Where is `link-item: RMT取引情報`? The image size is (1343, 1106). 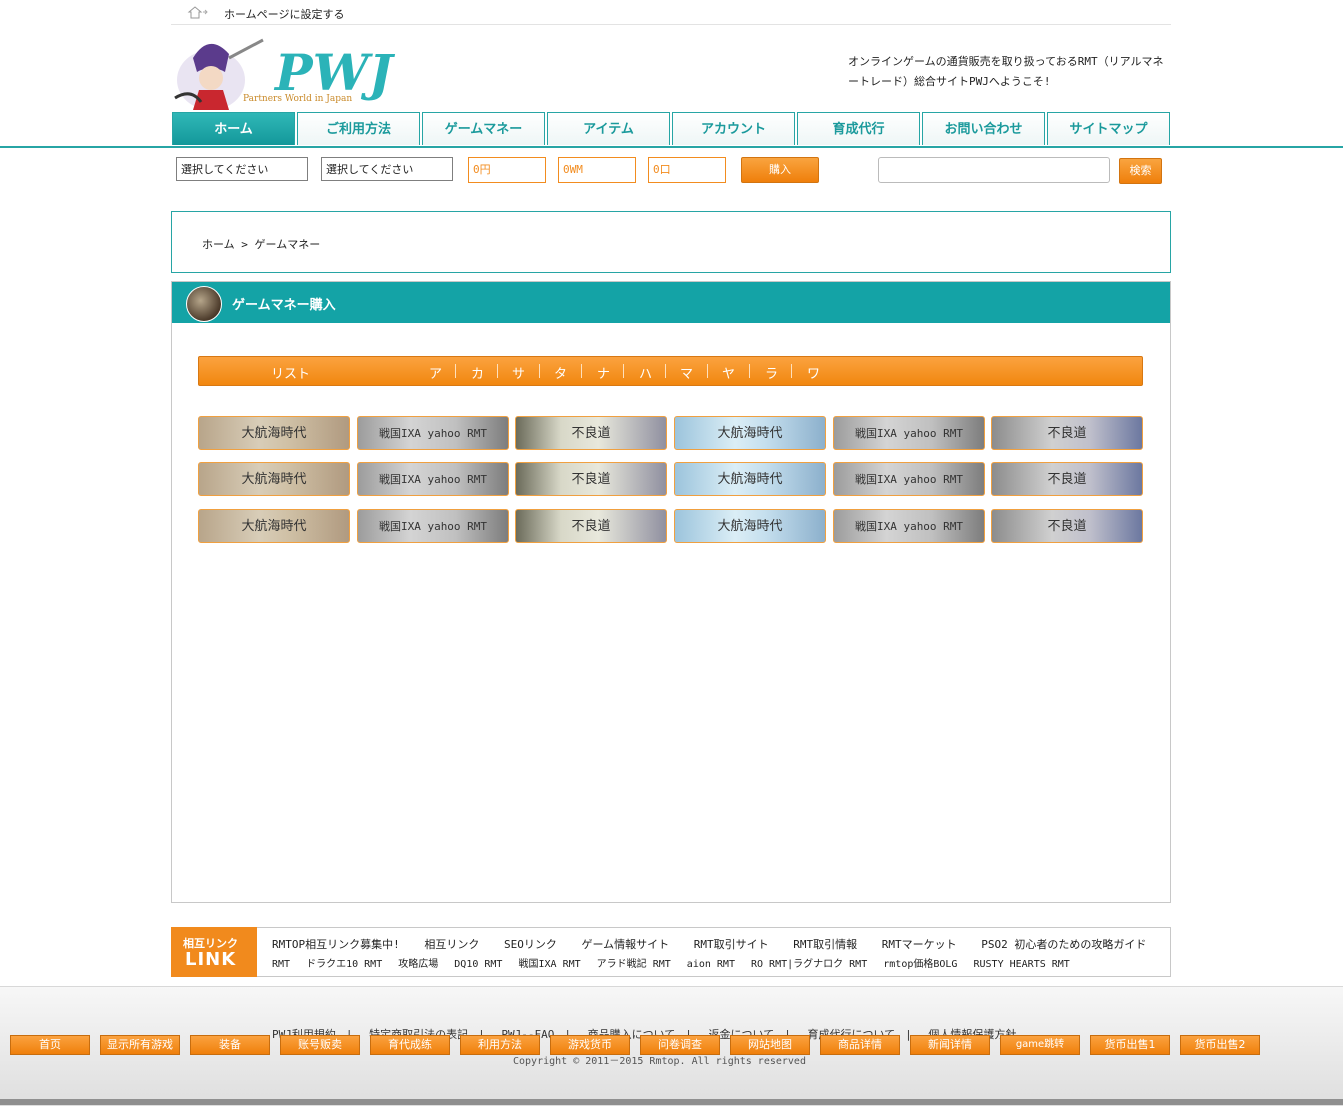 link-item: RMT取引情報 is located at coordinates (825, 944).